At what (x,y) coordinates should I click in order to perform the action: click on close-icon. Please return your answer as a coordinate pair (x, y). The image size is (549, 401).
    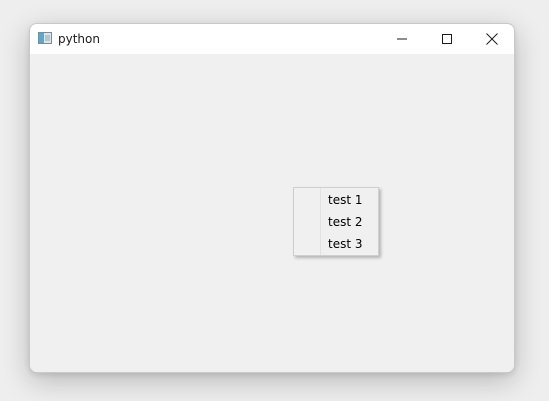
    Looking at the image, I should click on (491, 39).